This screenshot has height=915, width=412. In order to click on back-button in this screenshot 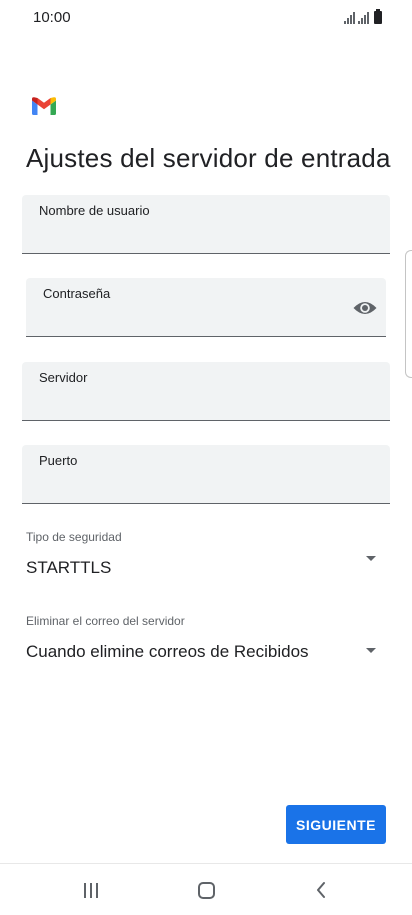, I will do `click(321, 890)`.